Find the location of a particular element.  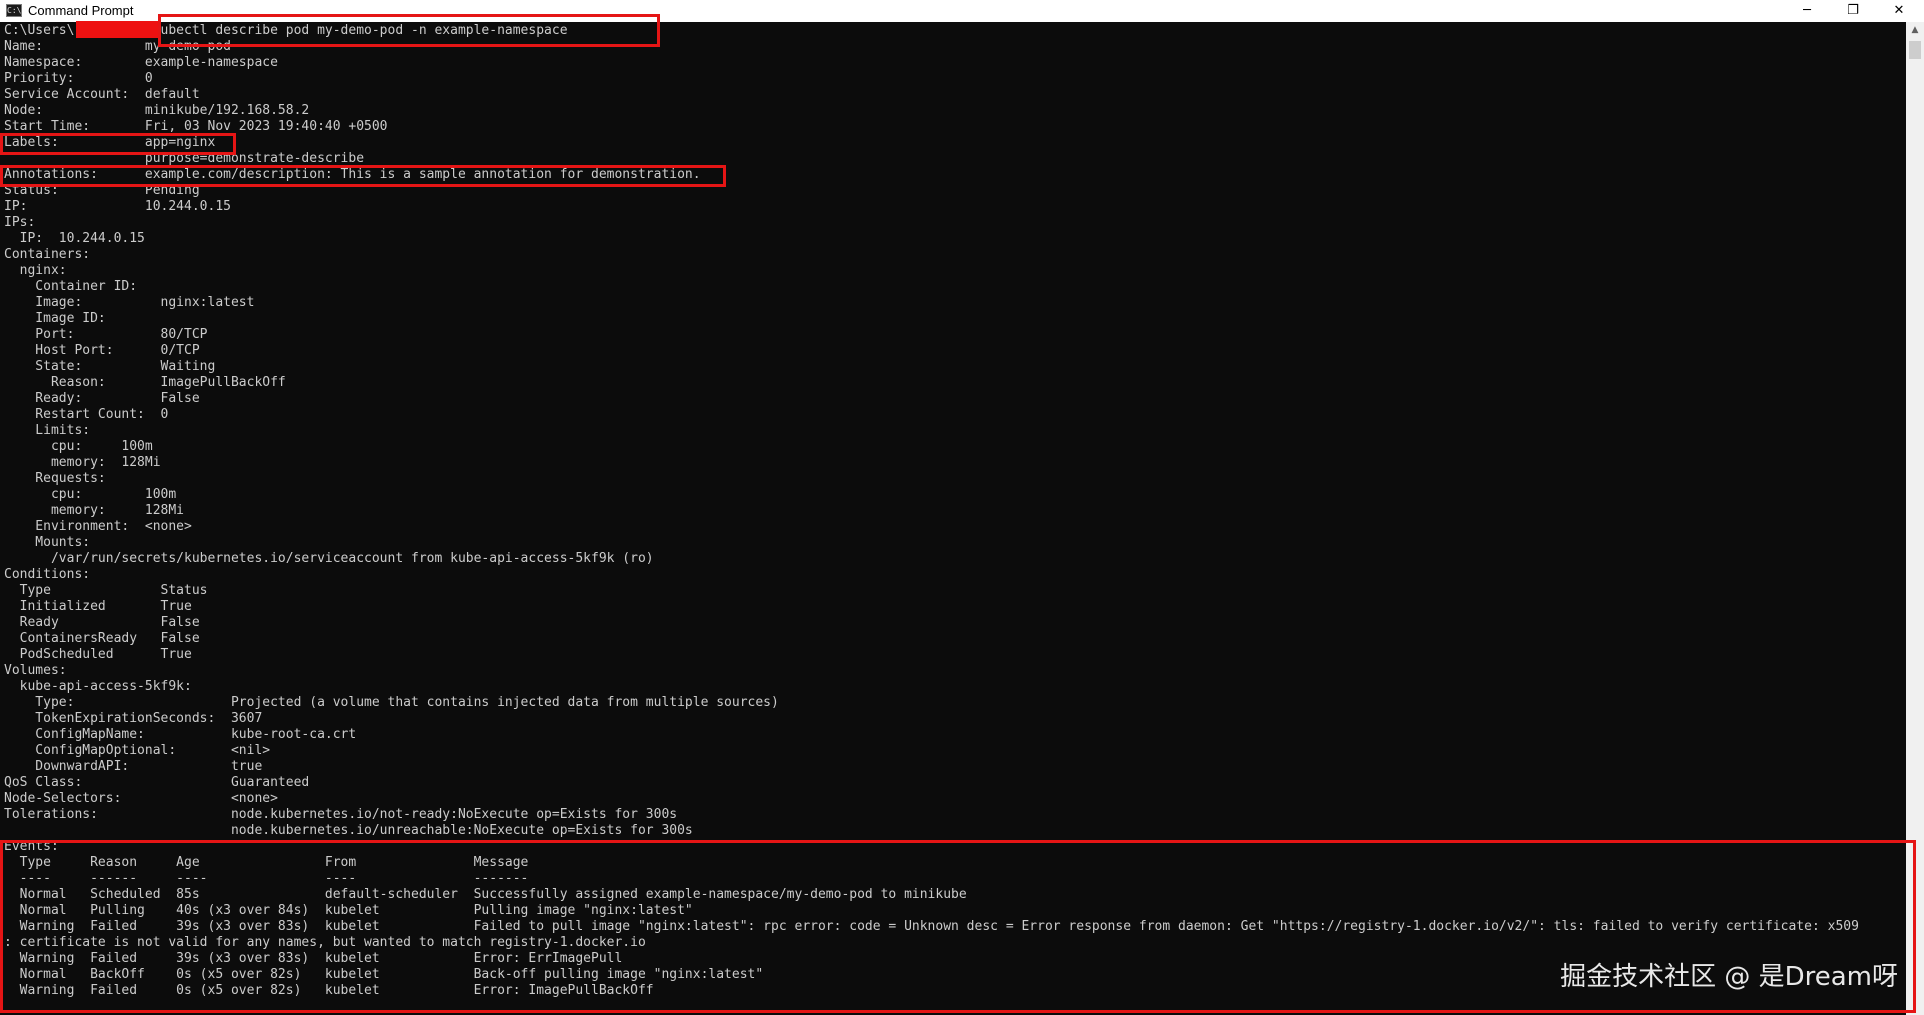

console-line: Namespace: example-namespace is located at coordinates (141, 62).